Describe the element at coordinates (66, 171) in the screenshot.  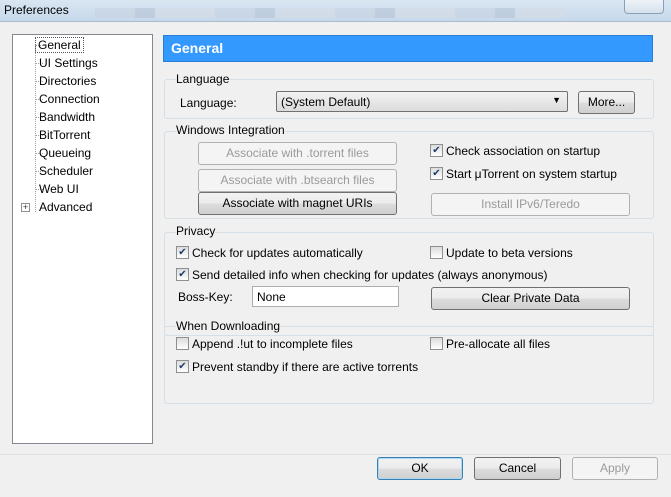
I see `tree-item-scheduler: Scheduler` at that location.